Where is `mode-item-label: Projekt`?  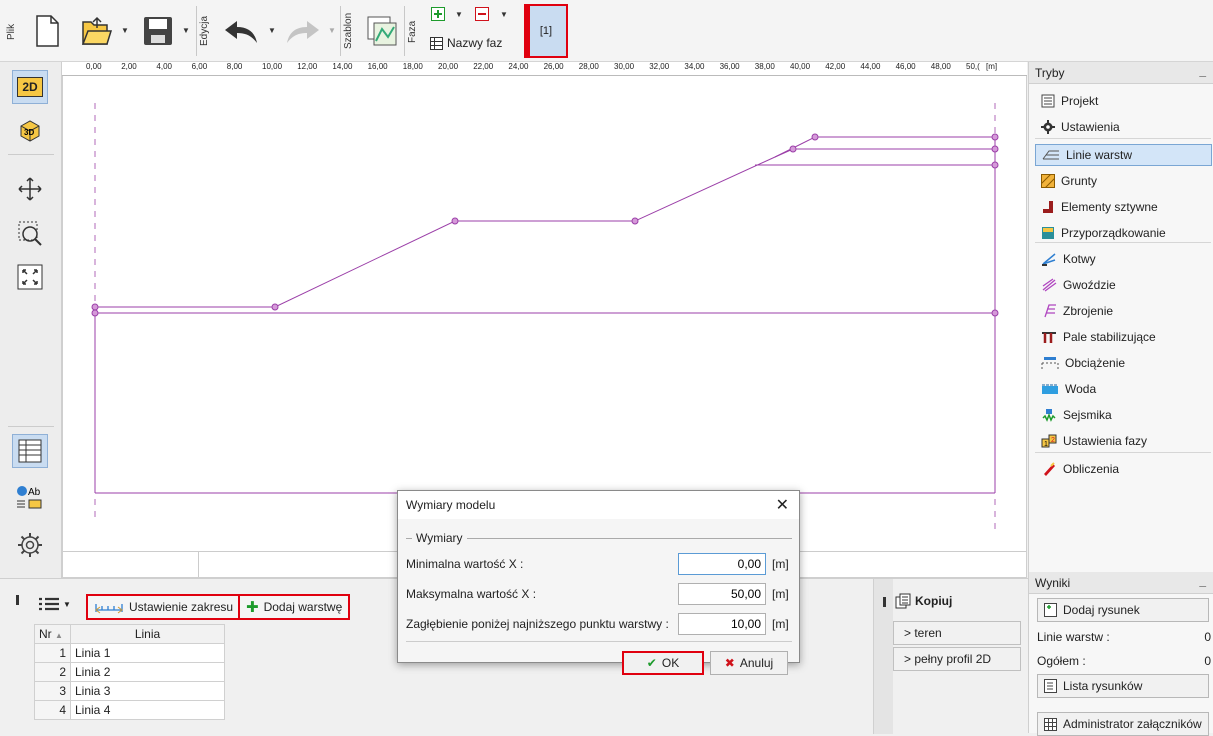 mode-item-label: Projekt is located at coordinates (1080, 101).